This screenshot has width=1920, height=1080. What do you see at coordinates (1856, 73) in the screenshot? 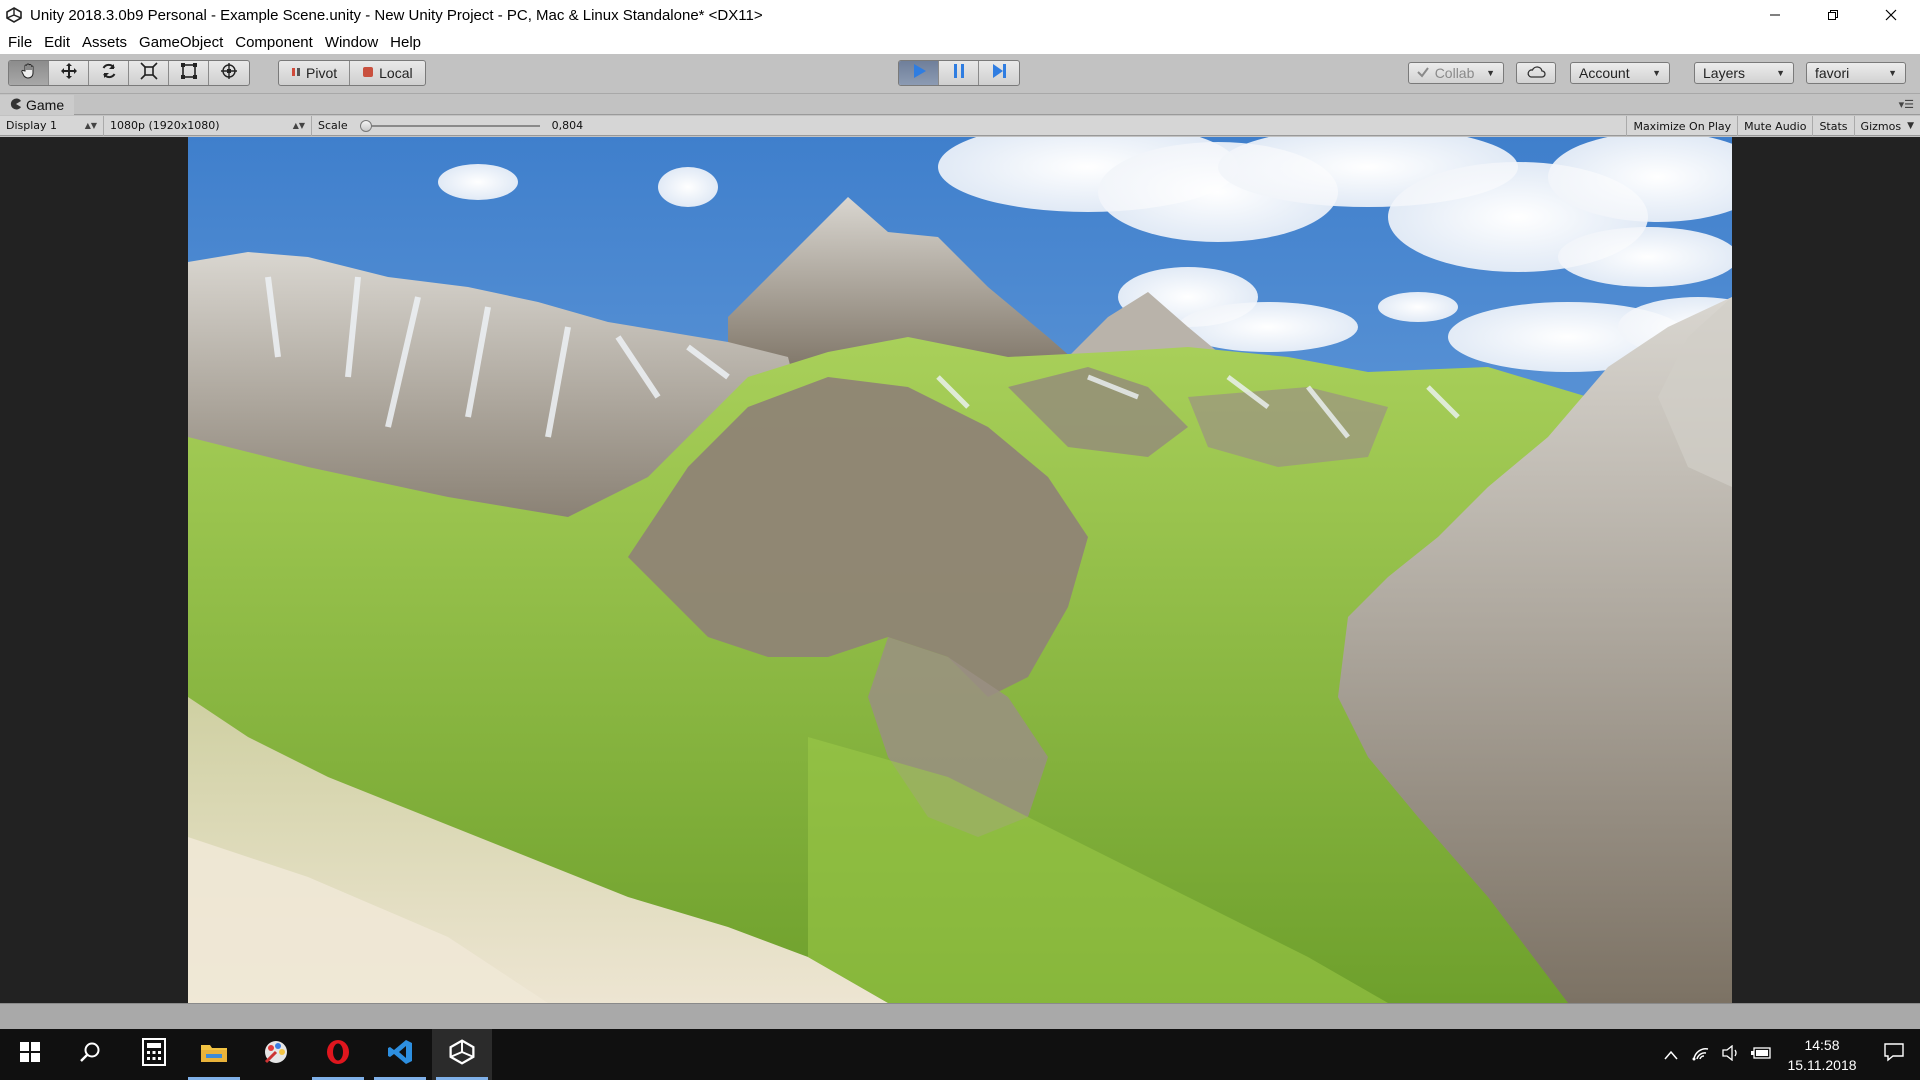
I see `layout-dropdown: favori ▼` at bounding box center [1856, 73].